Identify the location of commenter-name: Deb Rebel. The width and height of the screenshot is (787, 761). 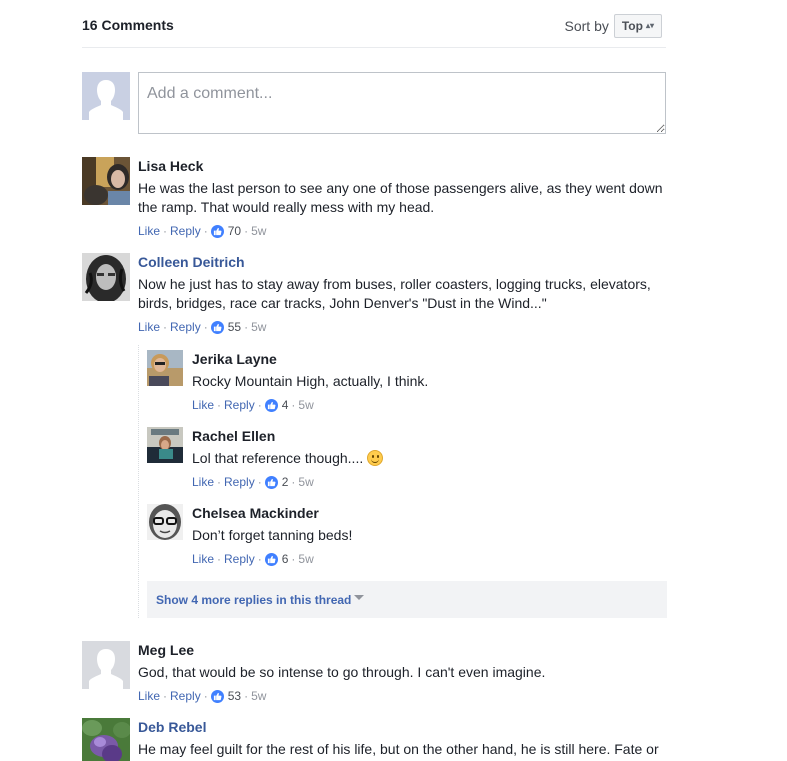
(172, 727).